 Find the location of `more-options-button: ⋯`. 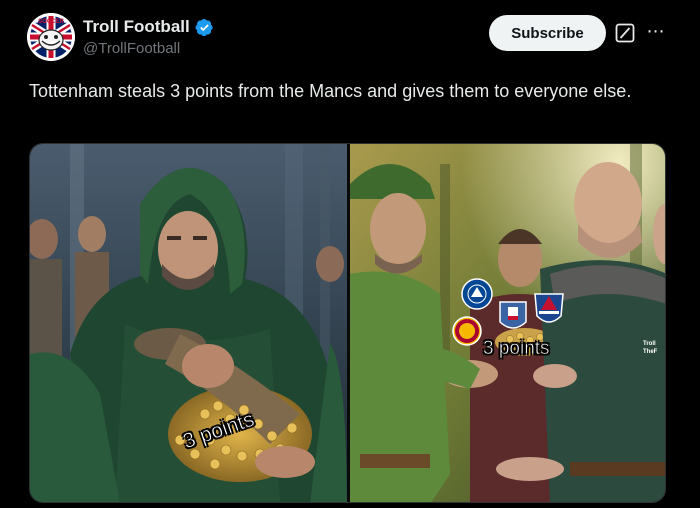

more-options-button: ⋯ is located at coordinates (656, 32).